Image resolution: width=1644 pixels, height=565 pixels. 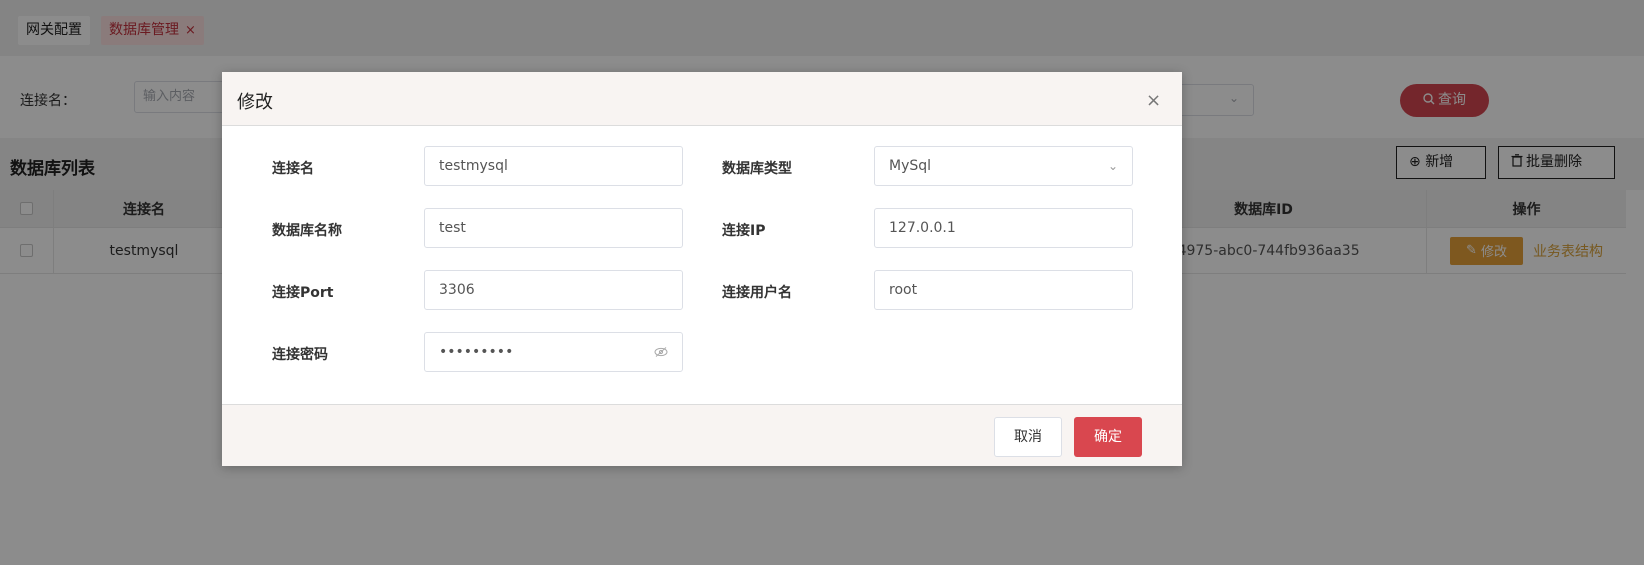 I want to click on conn-port-input: 3306, so click(x=553, y=290).